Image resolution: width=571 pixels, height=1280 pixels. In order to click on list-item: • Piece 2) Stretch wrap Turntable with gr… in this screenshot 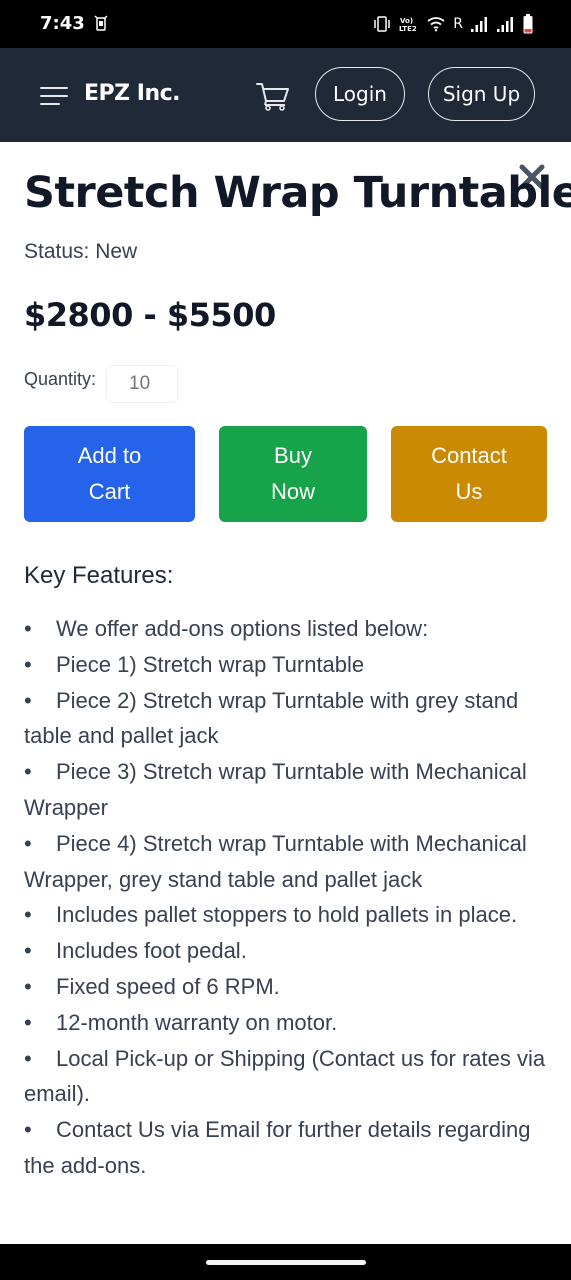, I will do `click(289, 719)`.